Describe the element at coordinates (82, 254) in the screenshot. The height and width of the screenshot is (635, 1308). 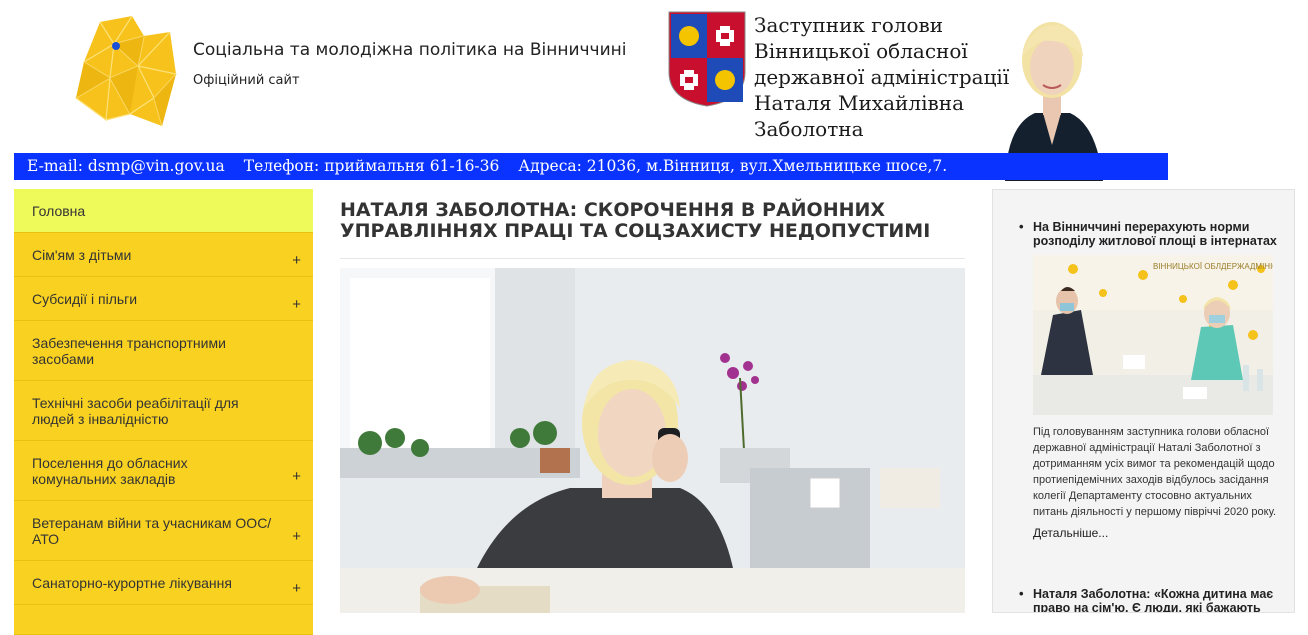
I see `sidebar-item-label: Сім'ям з дітьми` at that location.